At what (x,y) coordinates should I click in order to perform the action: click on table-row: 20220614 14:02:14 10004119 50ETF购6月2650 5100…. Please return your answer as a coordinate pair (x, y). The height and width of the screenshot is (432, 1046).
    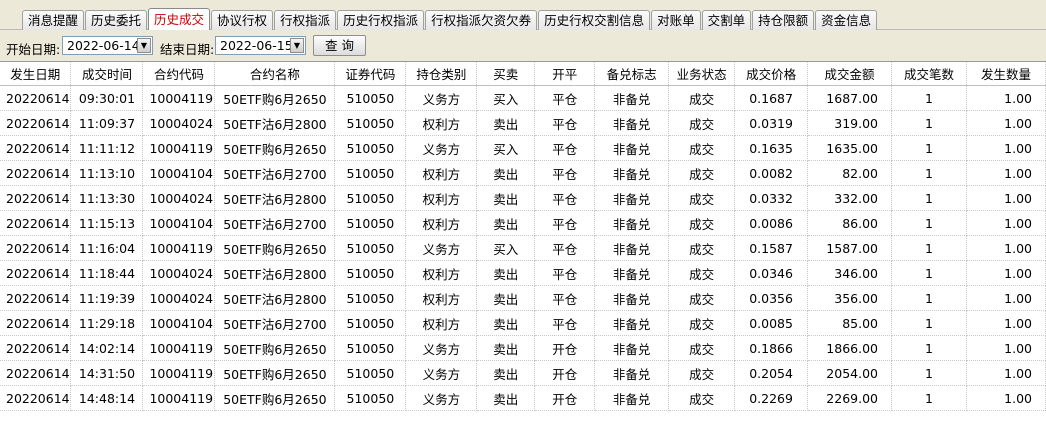
    Looking at the image, I should click on (523, 348).